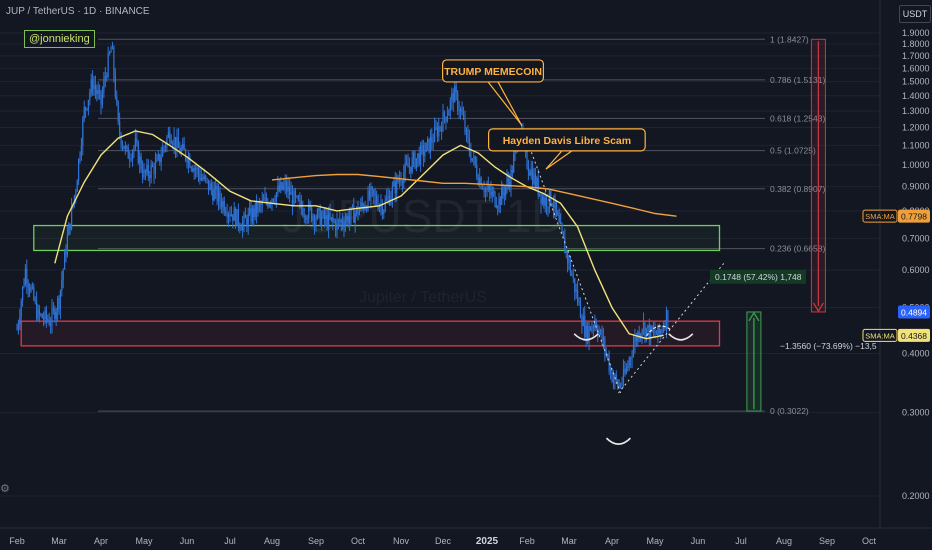 The width and height of the screenshot is (932, 550). Describe the element at coordinates (17, 541) in the screenshot. I see `time-tick-0: Feb` at that location.